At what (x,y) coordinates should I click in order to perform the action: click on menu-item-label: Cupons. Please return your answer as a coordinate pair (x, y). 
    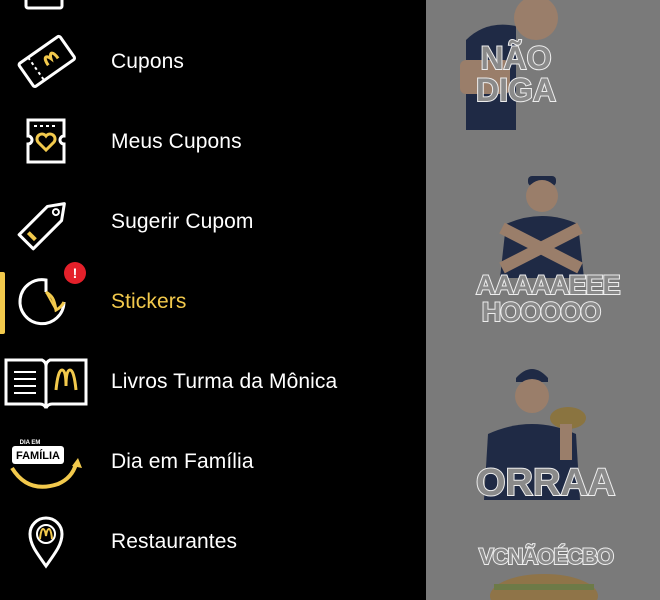
    Looking at the image, I should click on (147, 61).